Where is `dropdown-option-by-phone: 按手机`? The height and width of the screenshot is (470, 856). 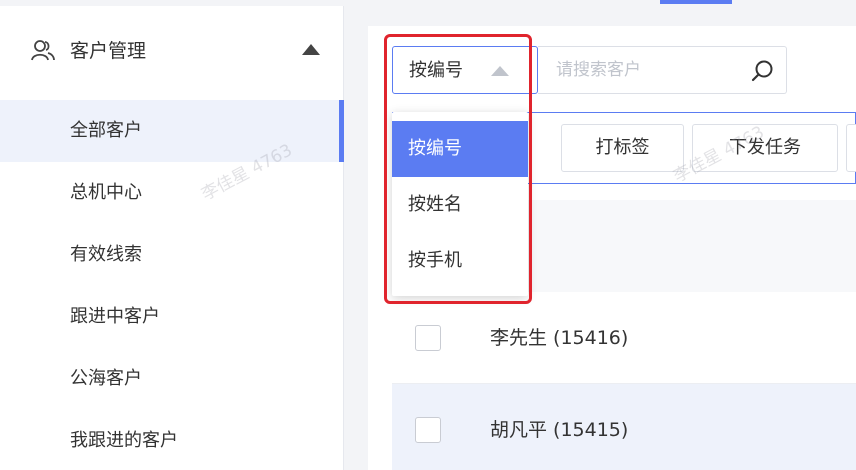
dropdown-option-by-phone: 按手机 is located at coordinates (460, 261).